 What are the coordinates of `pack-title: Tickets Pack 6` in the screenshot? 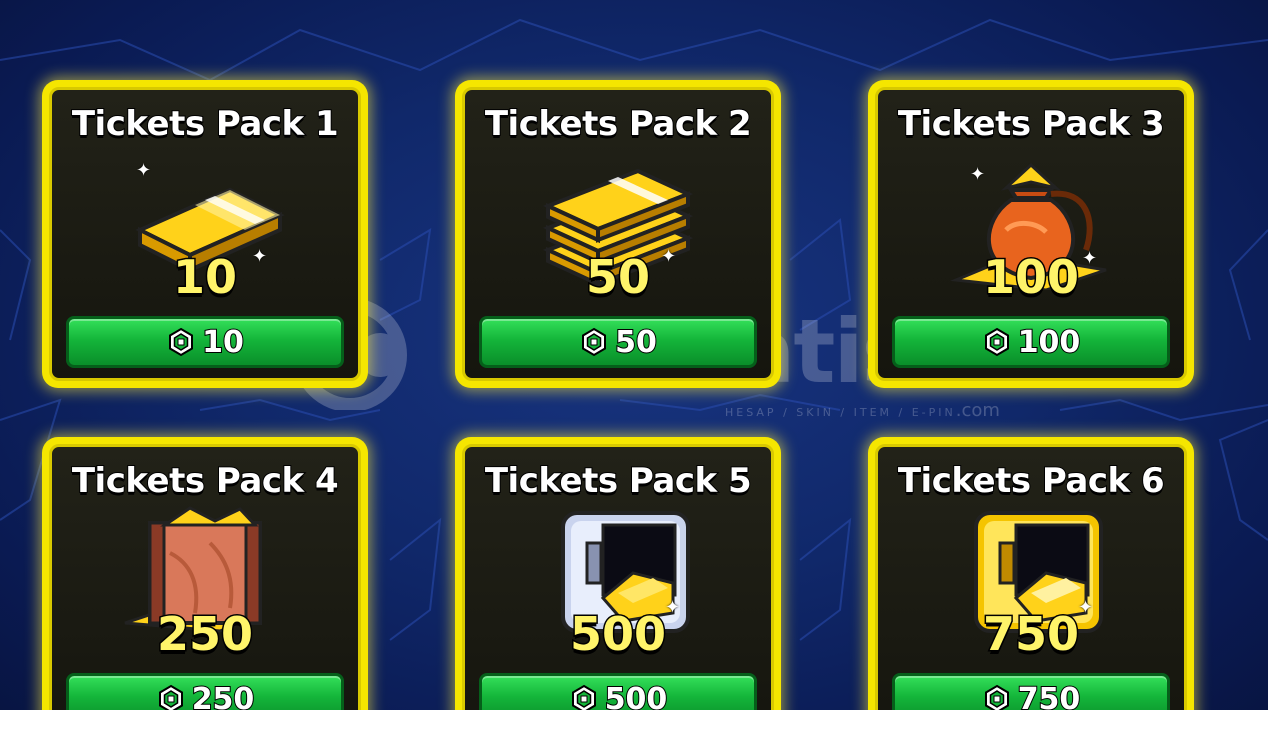 It's located at (1031, 481).